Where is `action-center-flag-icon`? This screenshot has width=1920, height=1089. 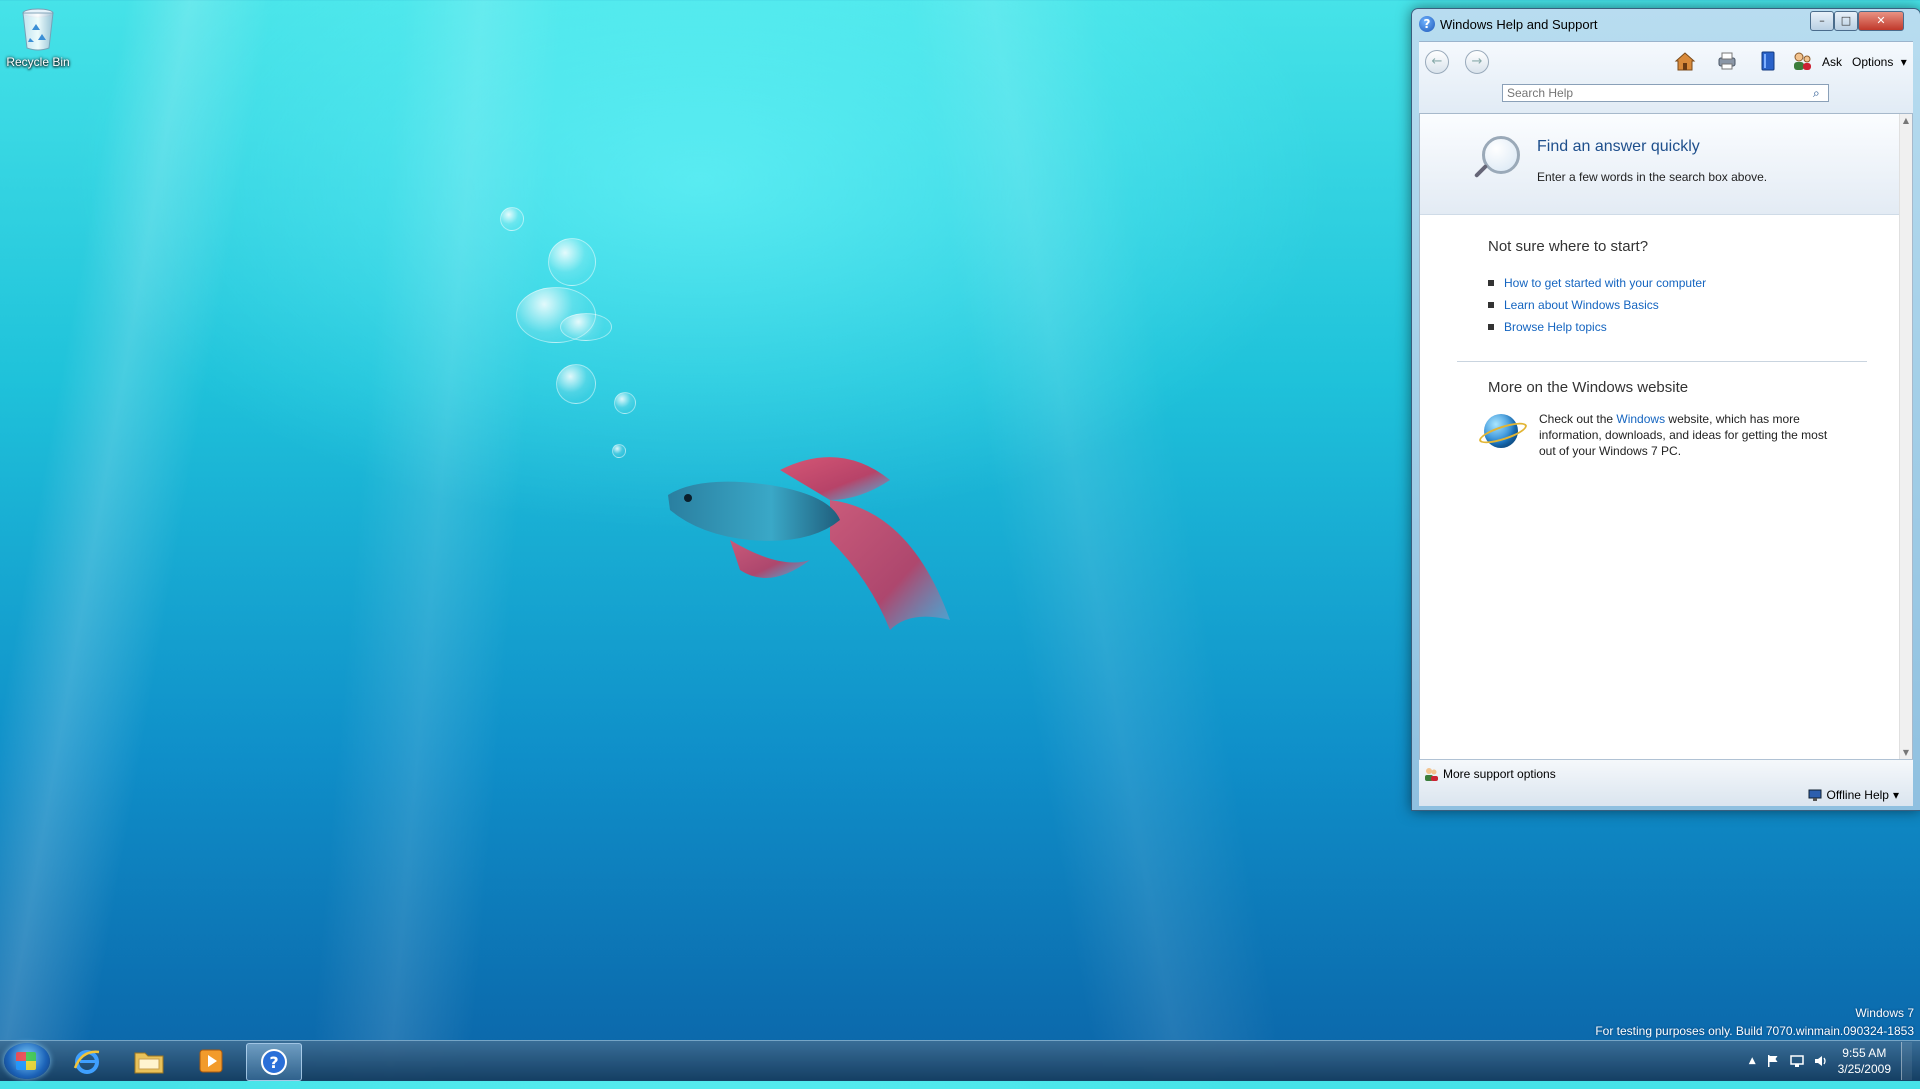 action-center-flag-icon is located at coordinates (1773, 1061).